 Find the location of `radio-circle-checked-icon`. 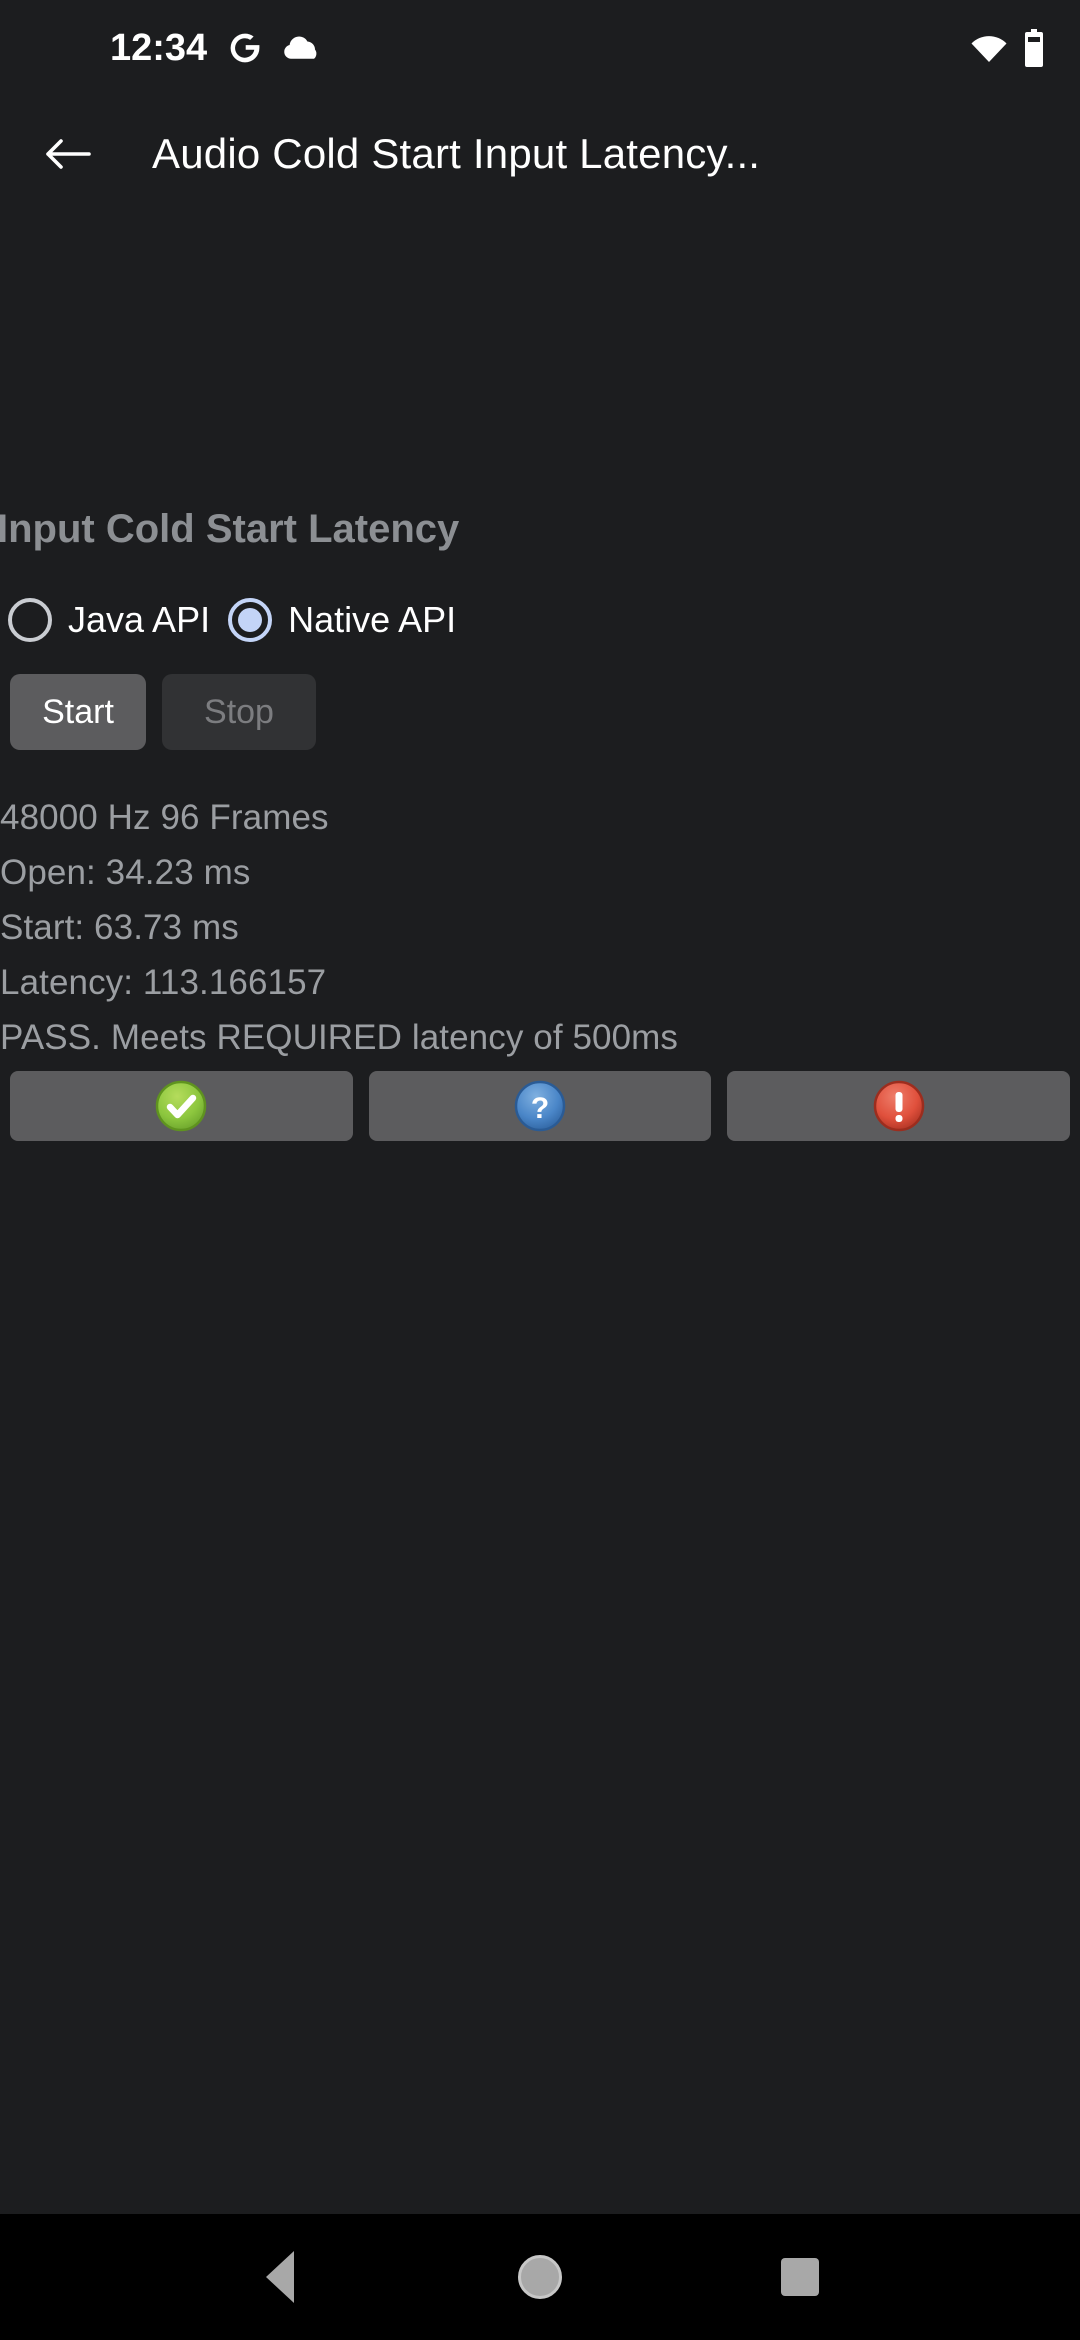

radio-circle-checked-icon is located at coordinates (250, 620).